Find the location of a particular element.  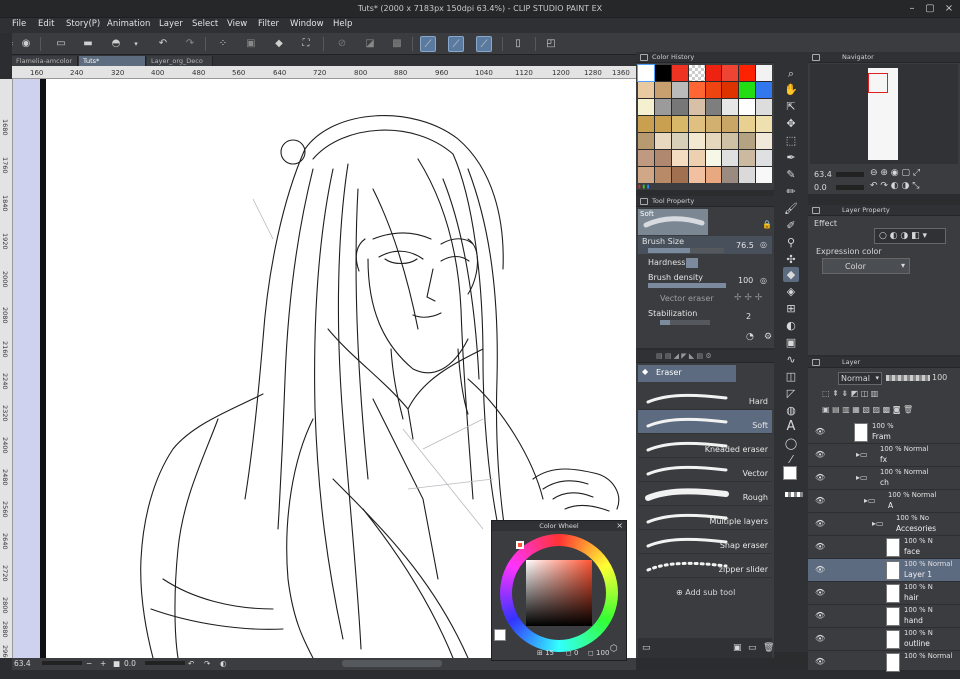

figure-tool-icon: ∿ is located at coordinates (791, 359).